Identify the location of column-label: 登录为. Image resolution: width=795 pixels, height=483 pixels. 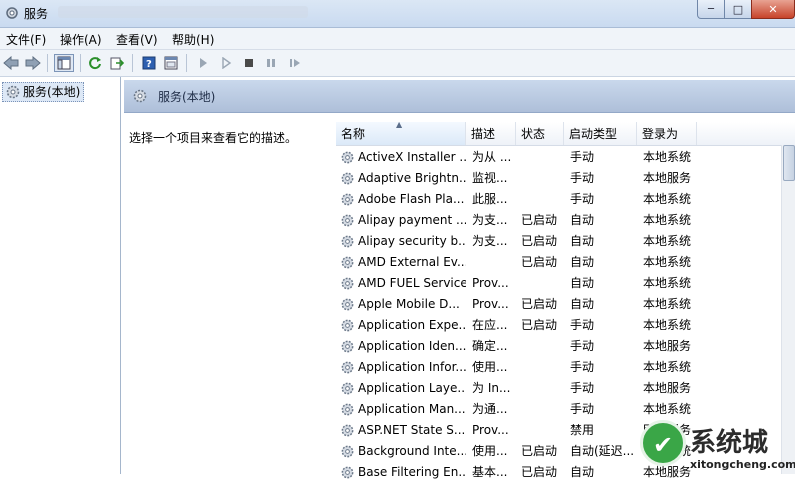
(660, 134).